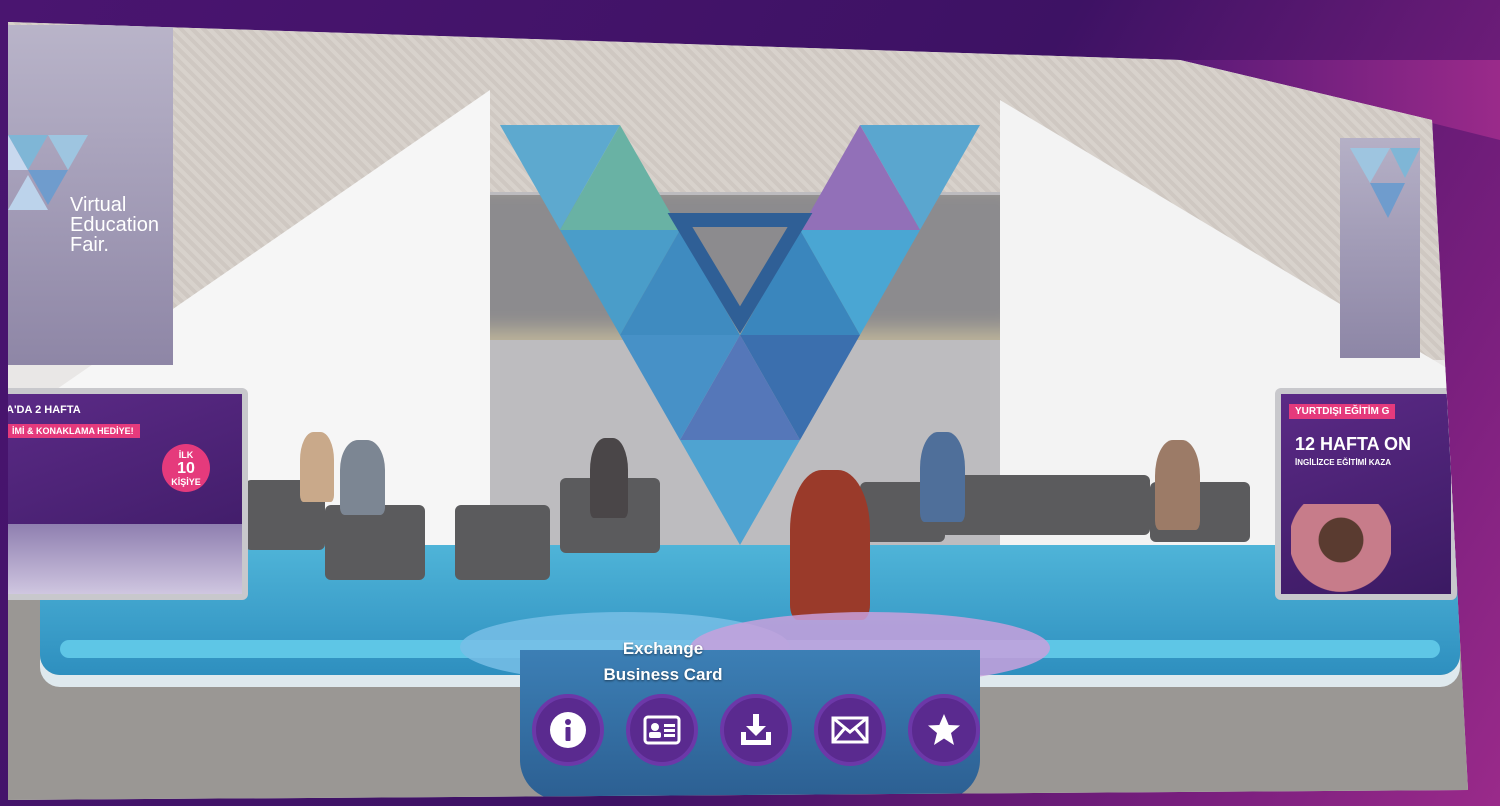 This screenshot has height=806, width=1500. I want to click on tooltip-line-2: Business Card, so click(663, 674).